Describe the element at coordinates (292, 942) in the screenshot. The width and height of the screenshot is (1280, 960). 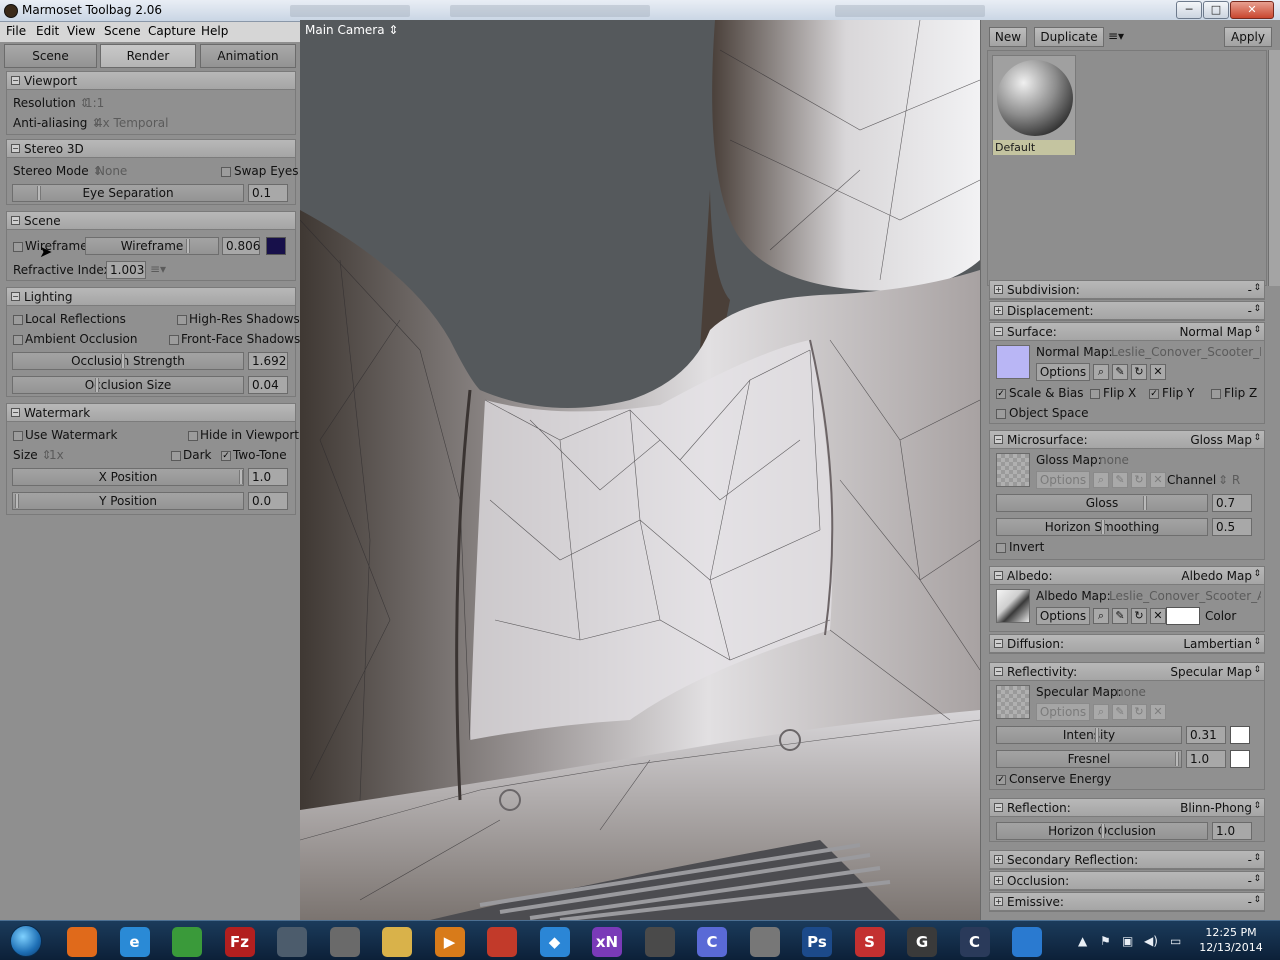
I see `taskbar-search-tool-button` at that location.